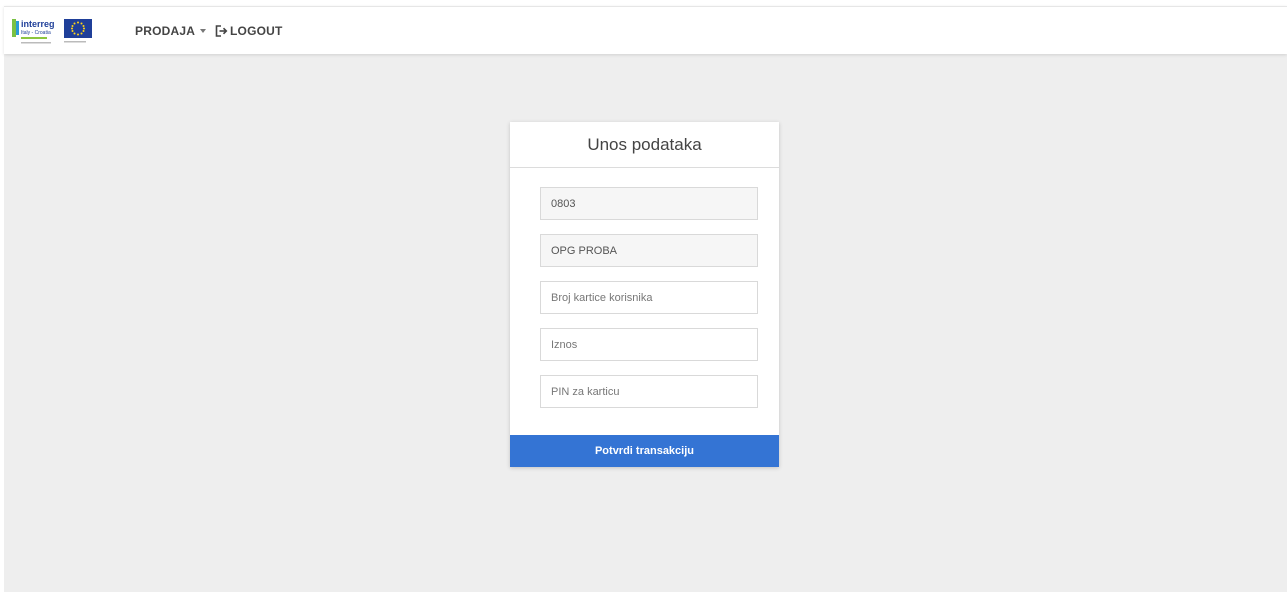 The height and width of the screenshot is (592, 1287). I want to click on data-entry-card: Unos podataka Potvrdi transakciju, so click(644, 294).